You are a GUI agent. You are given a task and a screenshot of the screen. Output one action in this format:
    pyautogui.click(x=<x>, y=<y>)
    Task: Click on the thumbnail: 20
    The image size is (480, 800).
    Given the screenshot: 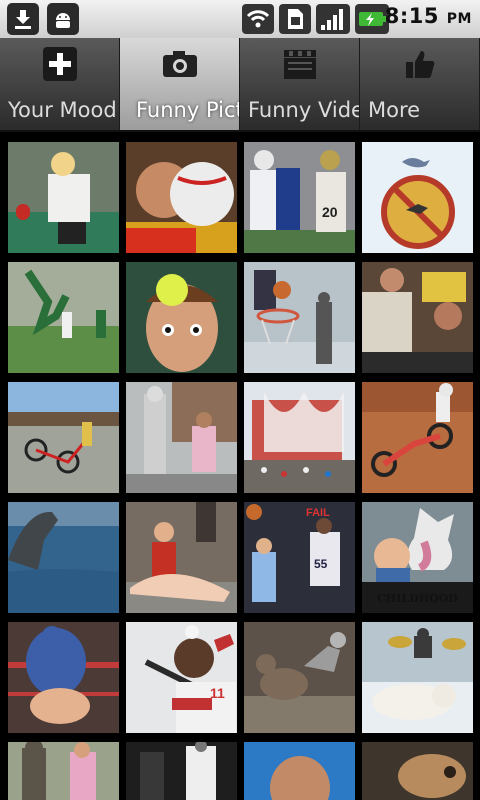 What is the action you would take?
    pyautogui.click(x=299, y=197)
    